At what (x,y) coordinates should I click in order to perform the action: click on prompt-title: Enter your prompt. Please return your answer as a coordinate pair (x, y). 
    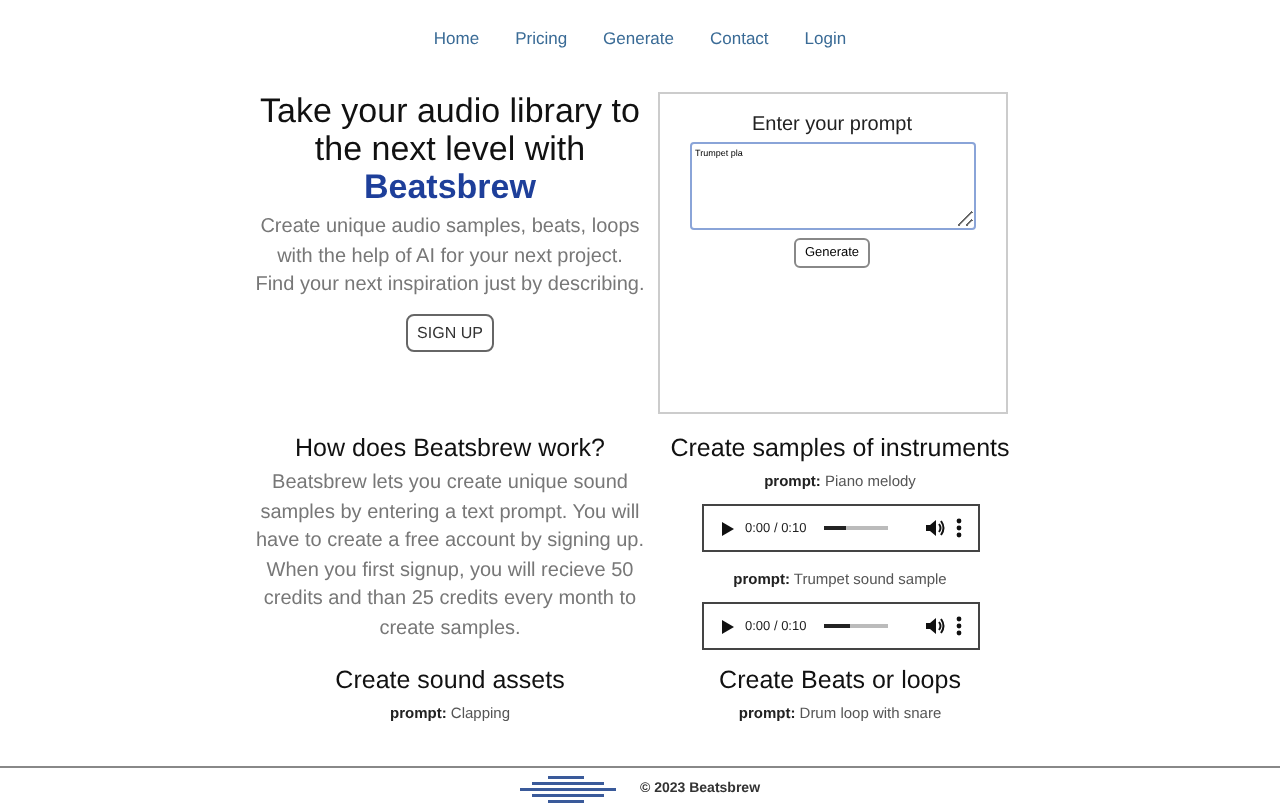
    Looking at the image, I should click on (832, 125).